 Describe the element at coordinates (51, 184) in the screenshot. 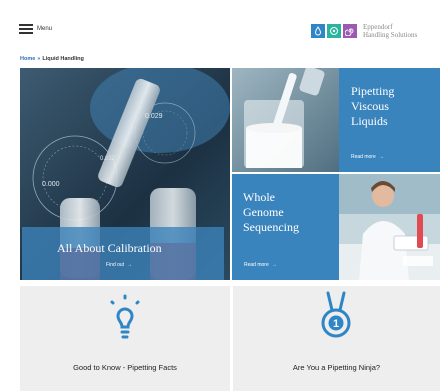

I see `svg-text: 0.000` at that location.